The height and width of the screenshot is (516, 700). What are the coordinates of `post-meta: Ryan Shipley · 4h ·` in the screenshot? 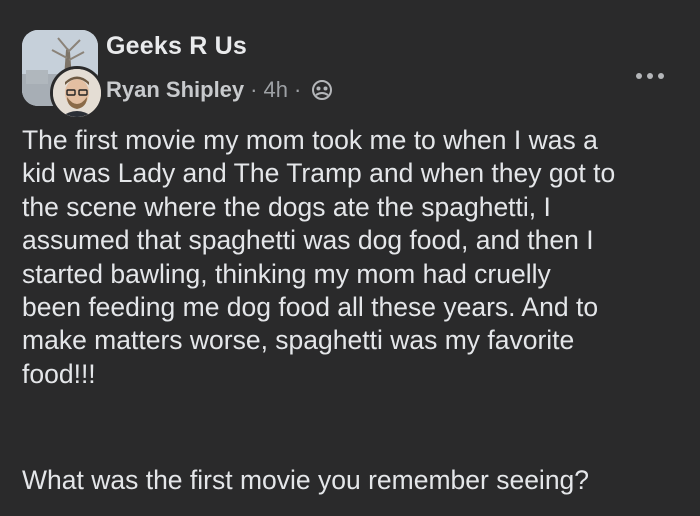 It's located at (219, 90).